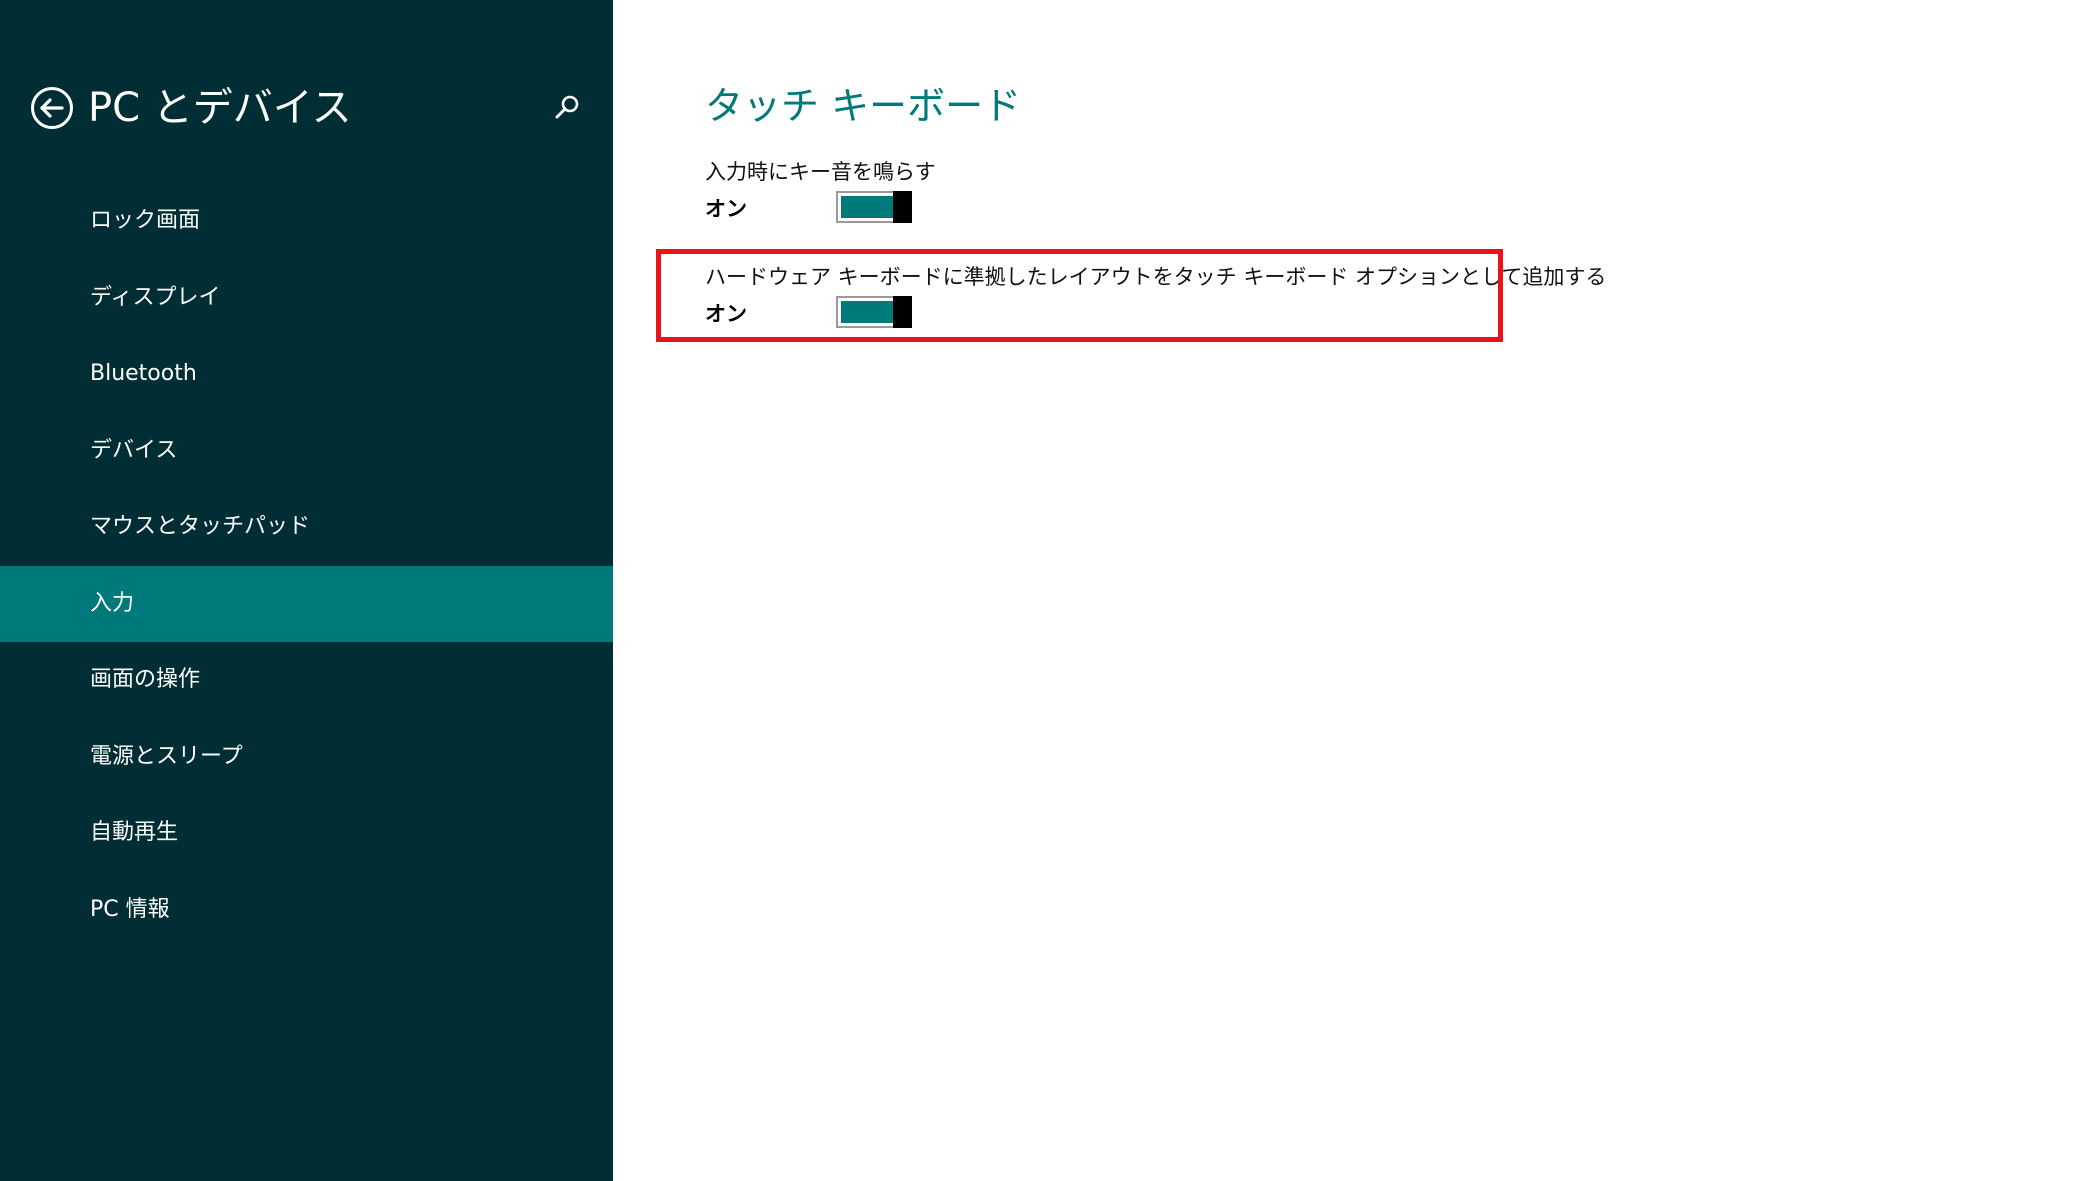  Describe the element at coordinates (130, 909) in the screenshot. I see `sidebar-item-label: PC 情報` at that location.